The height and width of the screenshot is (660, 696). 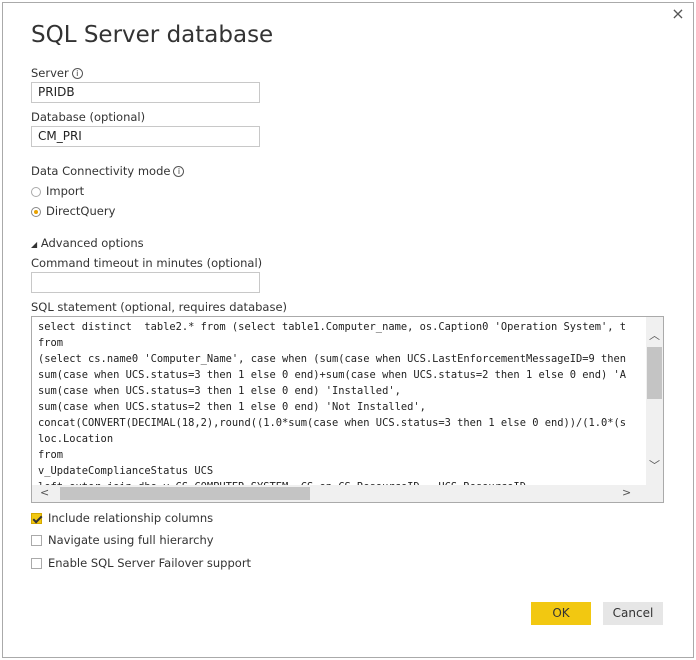 I want to click on radio-directquery: DirectQuery, so click(x=73, y=211).